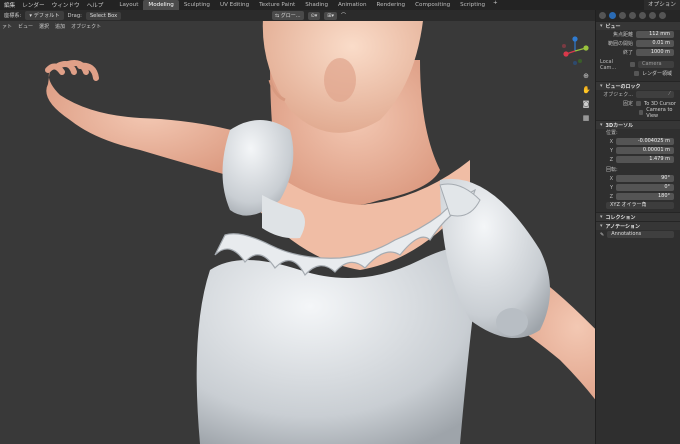  I want to click on rot-y-row: Y 0°, so click(641, 187).